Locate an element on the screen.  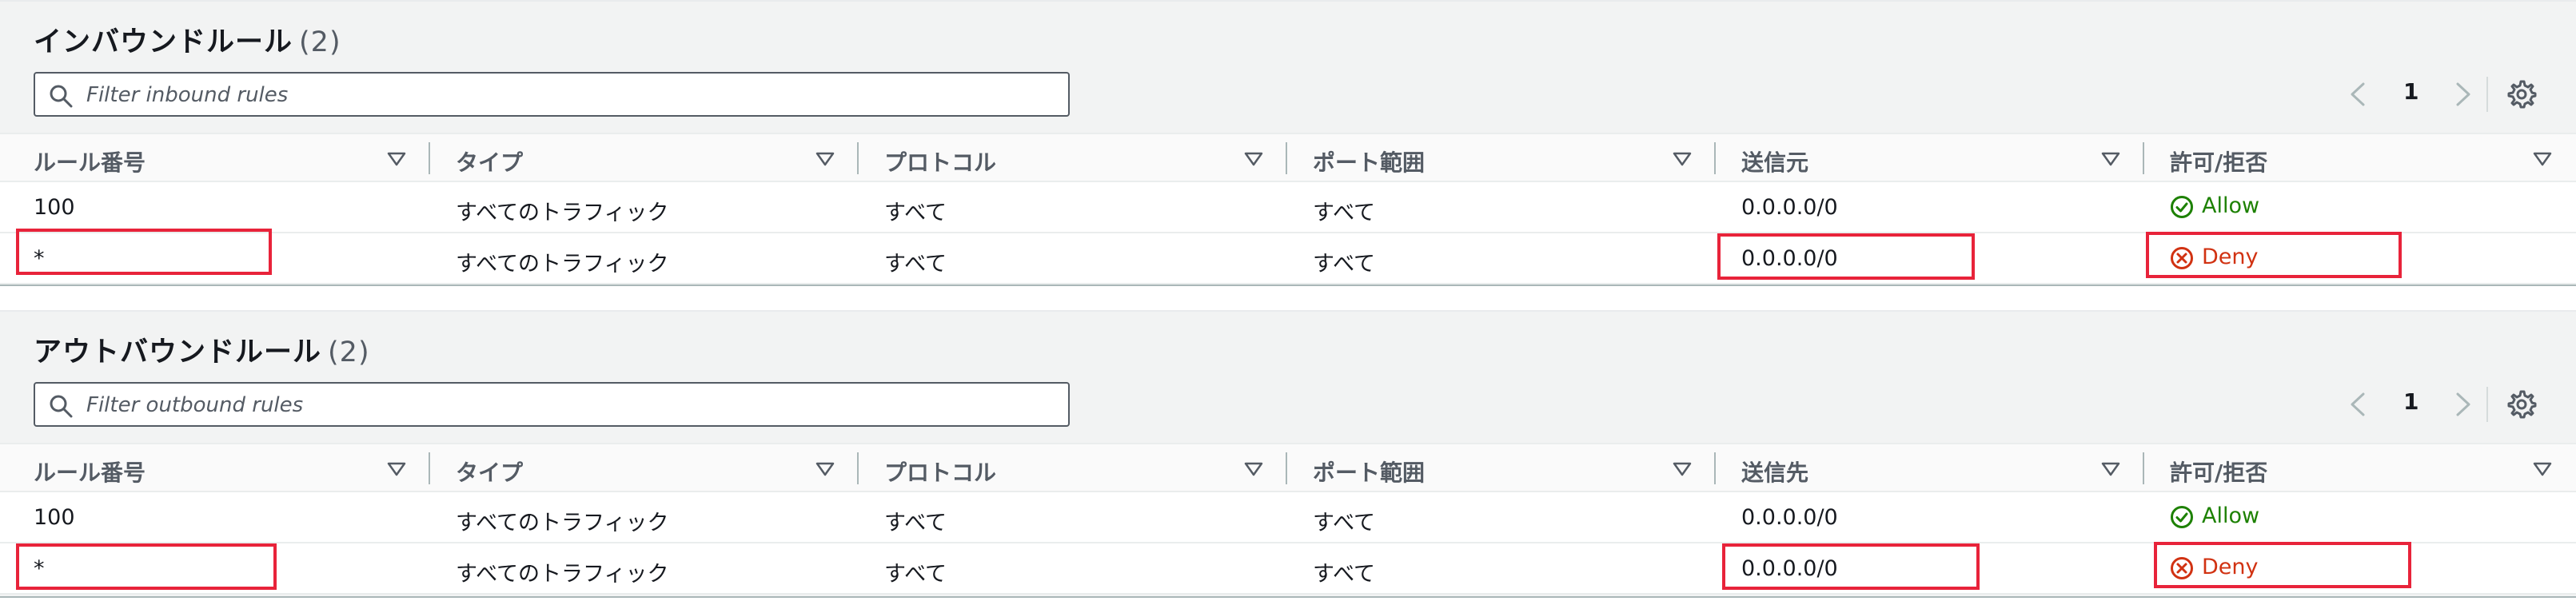
inbound-rules-title: インバウンドルール (2) is located at coordinates (187, 39).